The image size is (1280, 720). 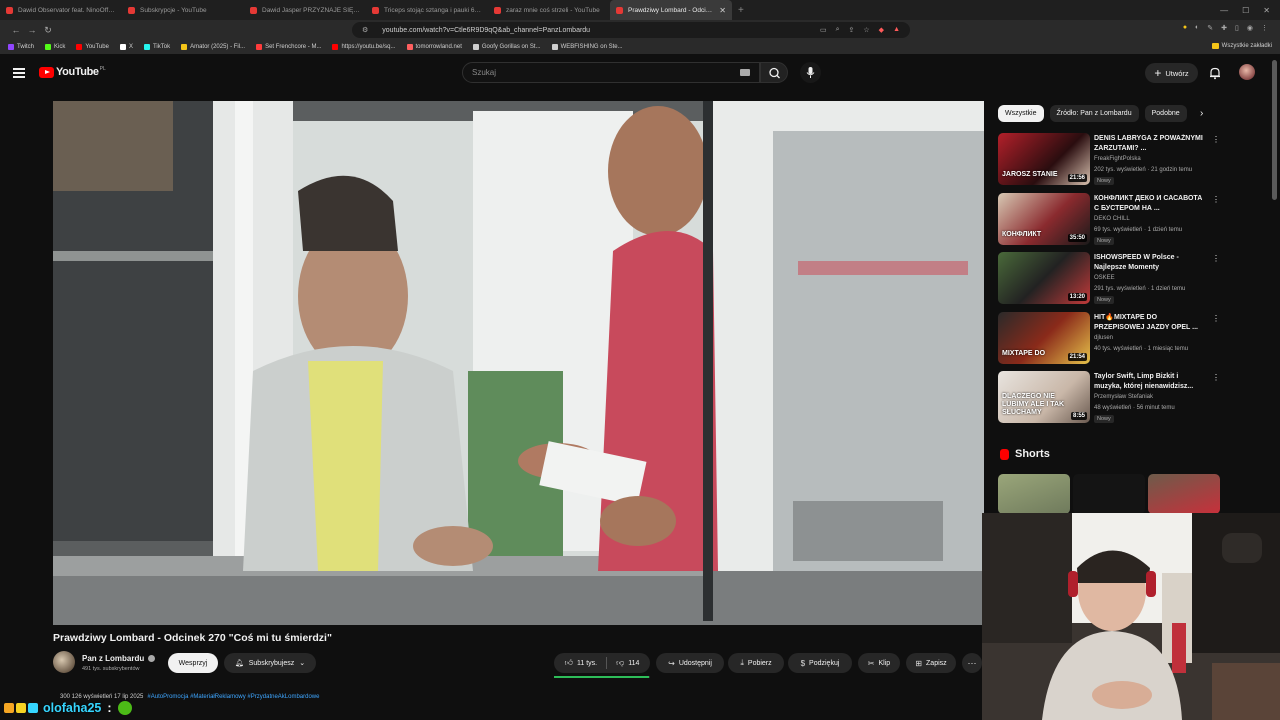 I want to click on chip-source: Źródło: Pan z Lombardu, so click(x=1094, y=113).